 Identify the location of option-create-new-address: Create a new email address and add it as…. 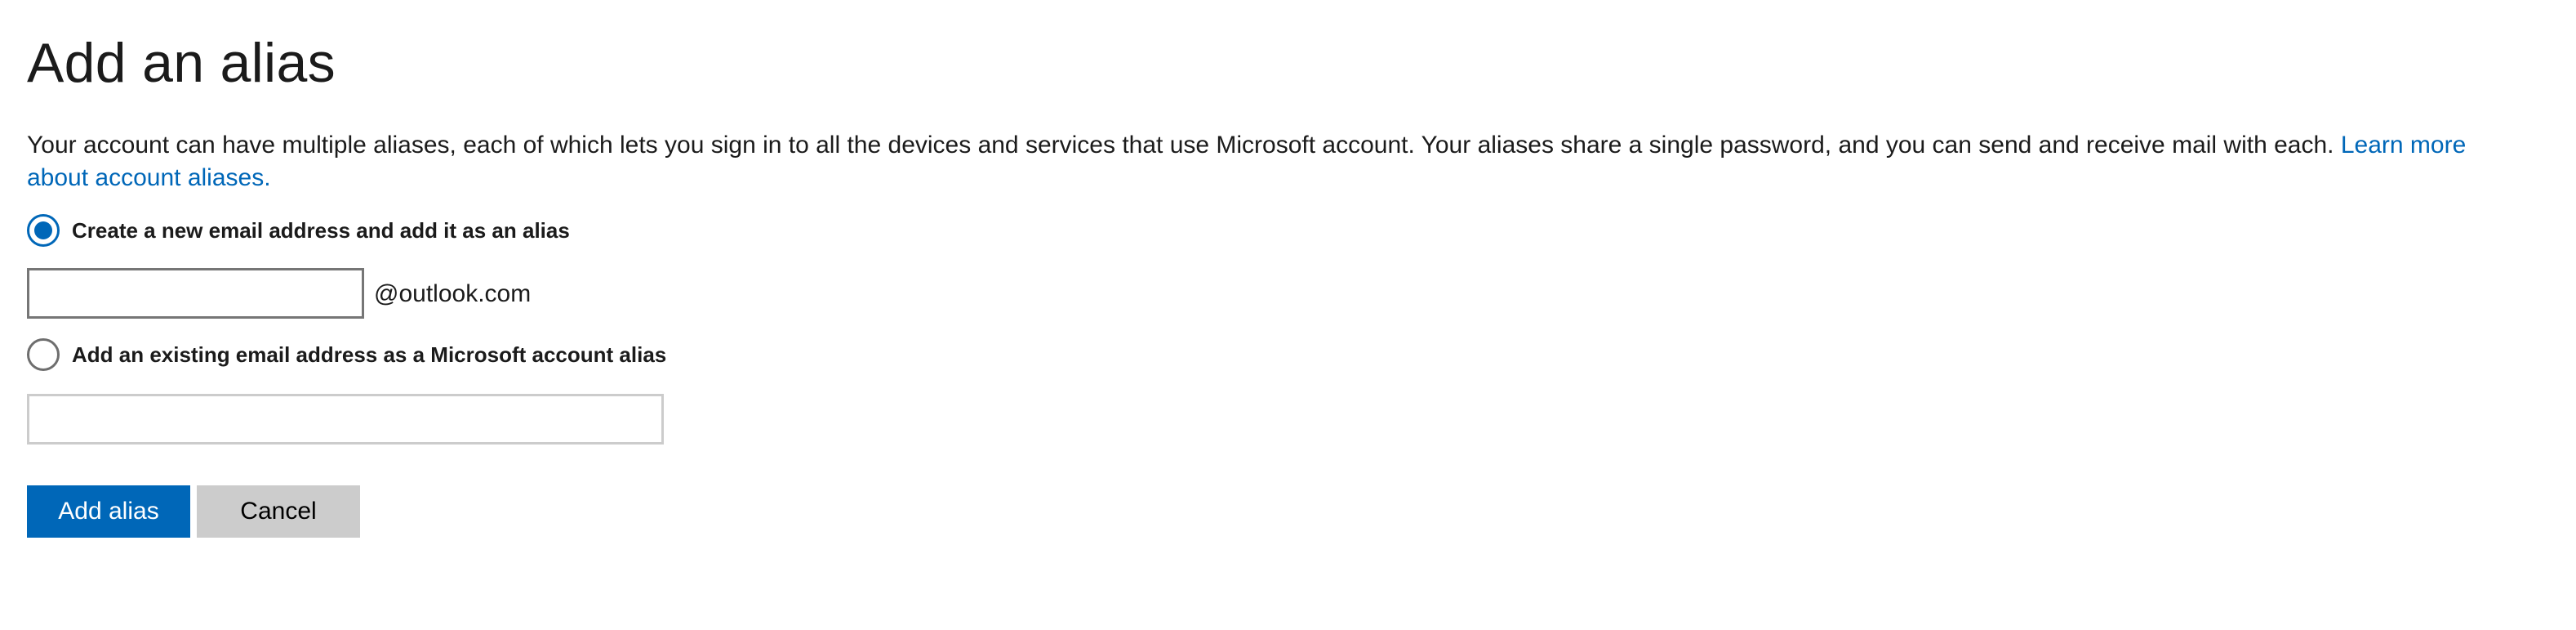
(298, 231).